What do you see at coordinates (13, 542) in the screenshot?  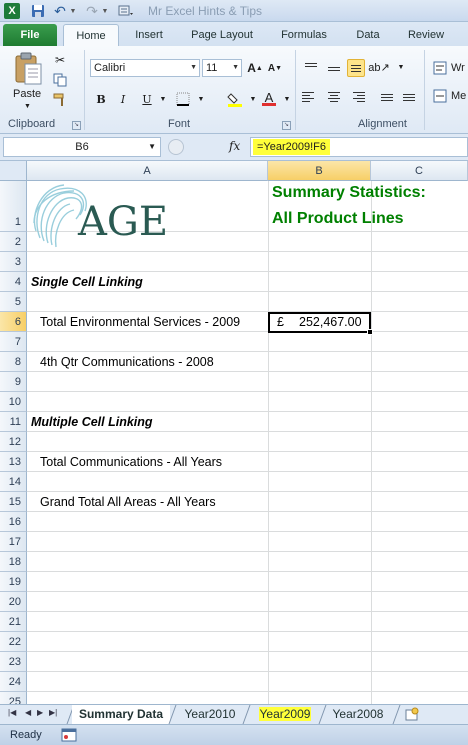 I see `row-header: 17` at bounding box center [13, 542].